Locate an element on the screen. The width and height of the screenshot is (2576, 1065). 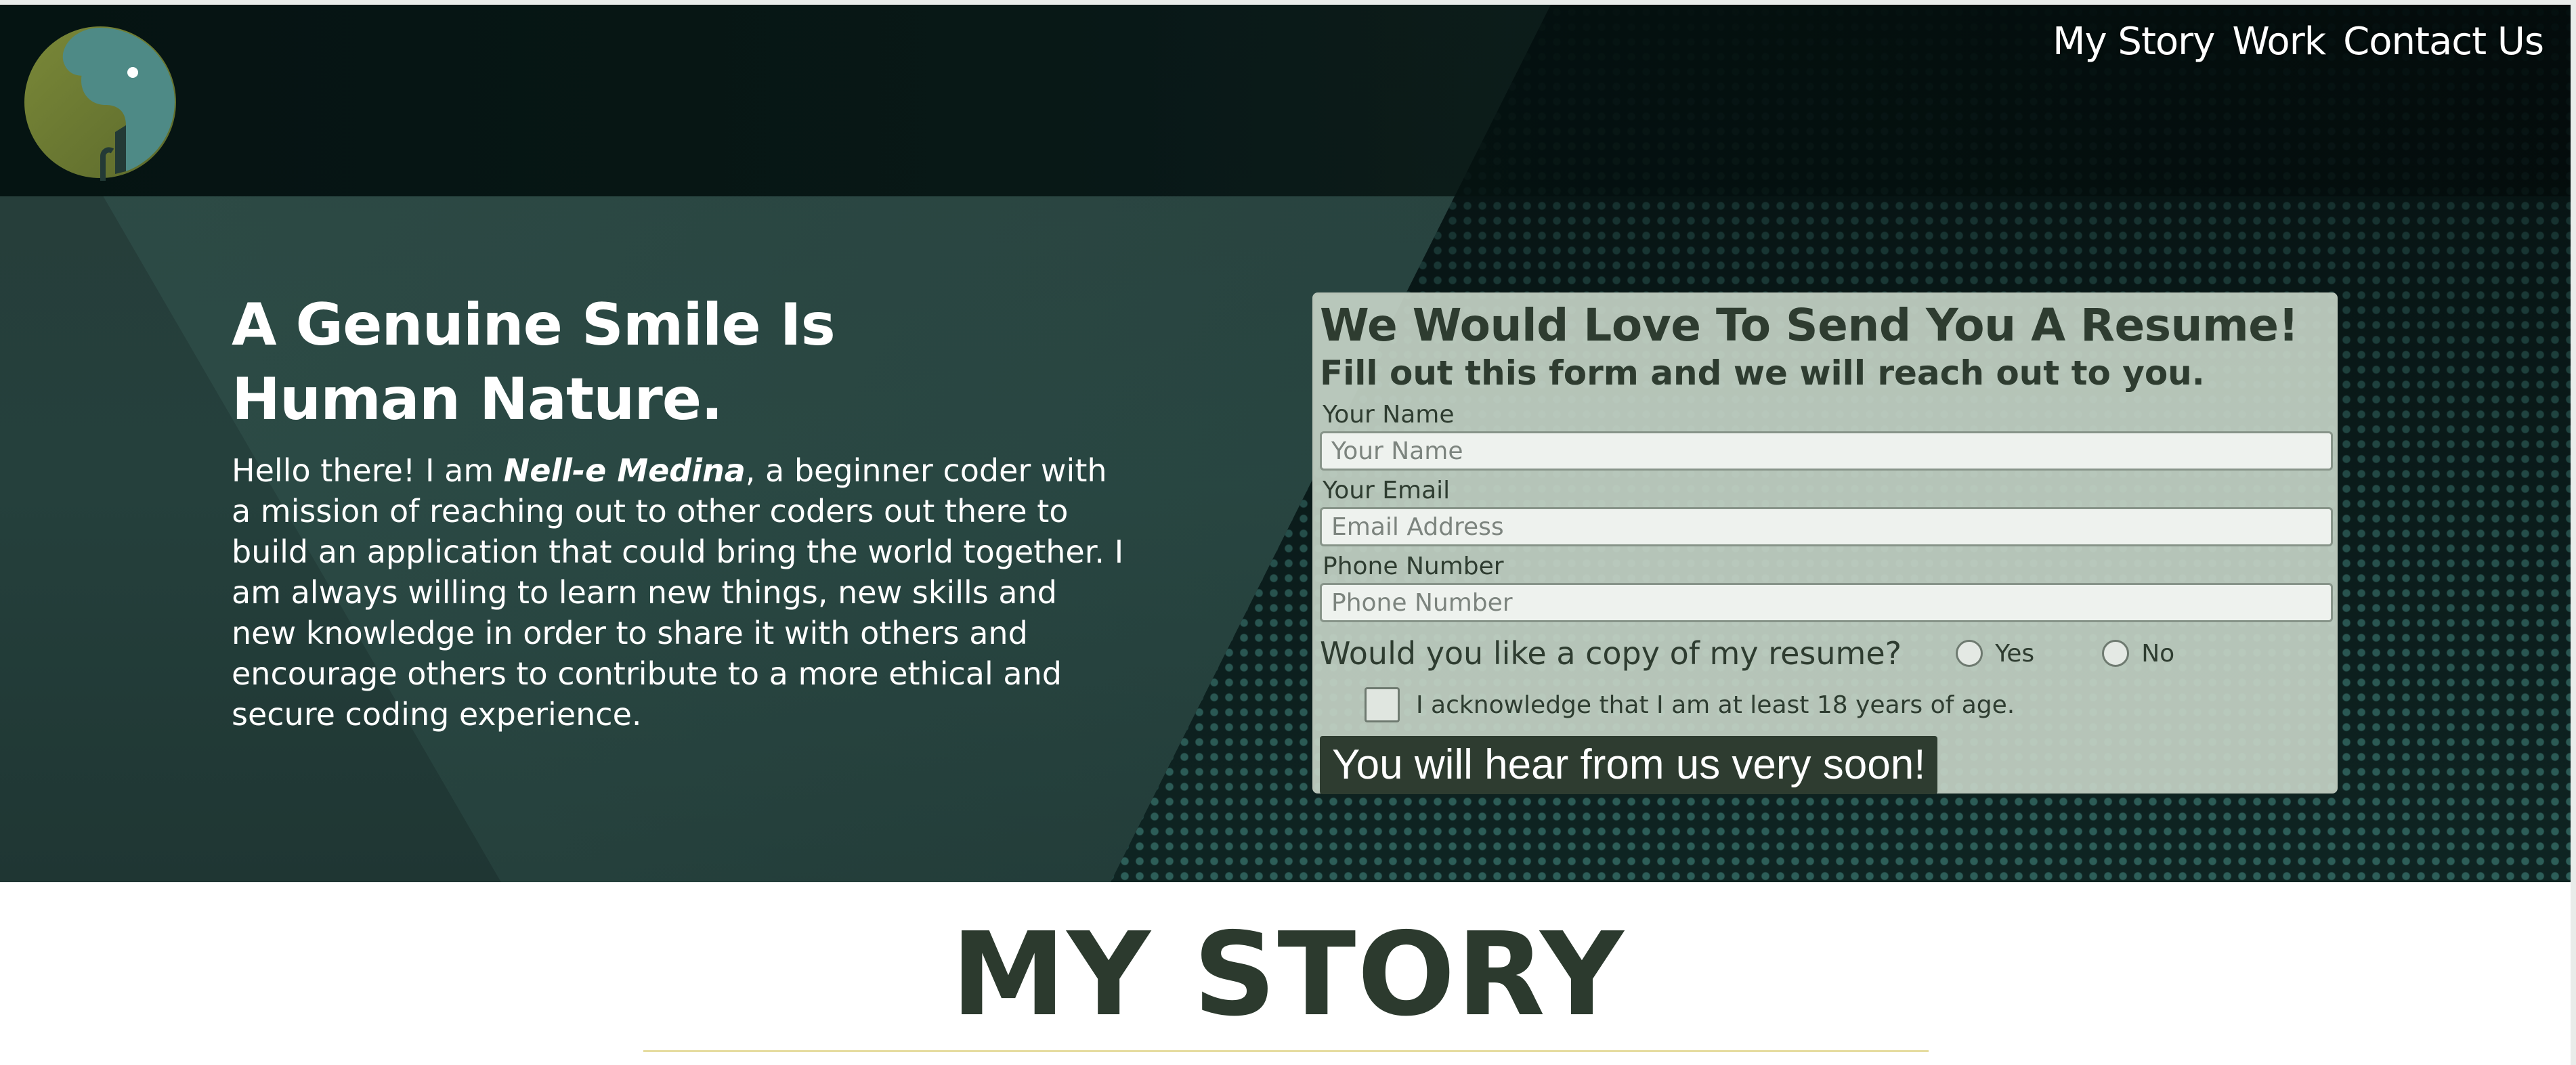
name-label: Your Name is located at coordinates (1389, 415).